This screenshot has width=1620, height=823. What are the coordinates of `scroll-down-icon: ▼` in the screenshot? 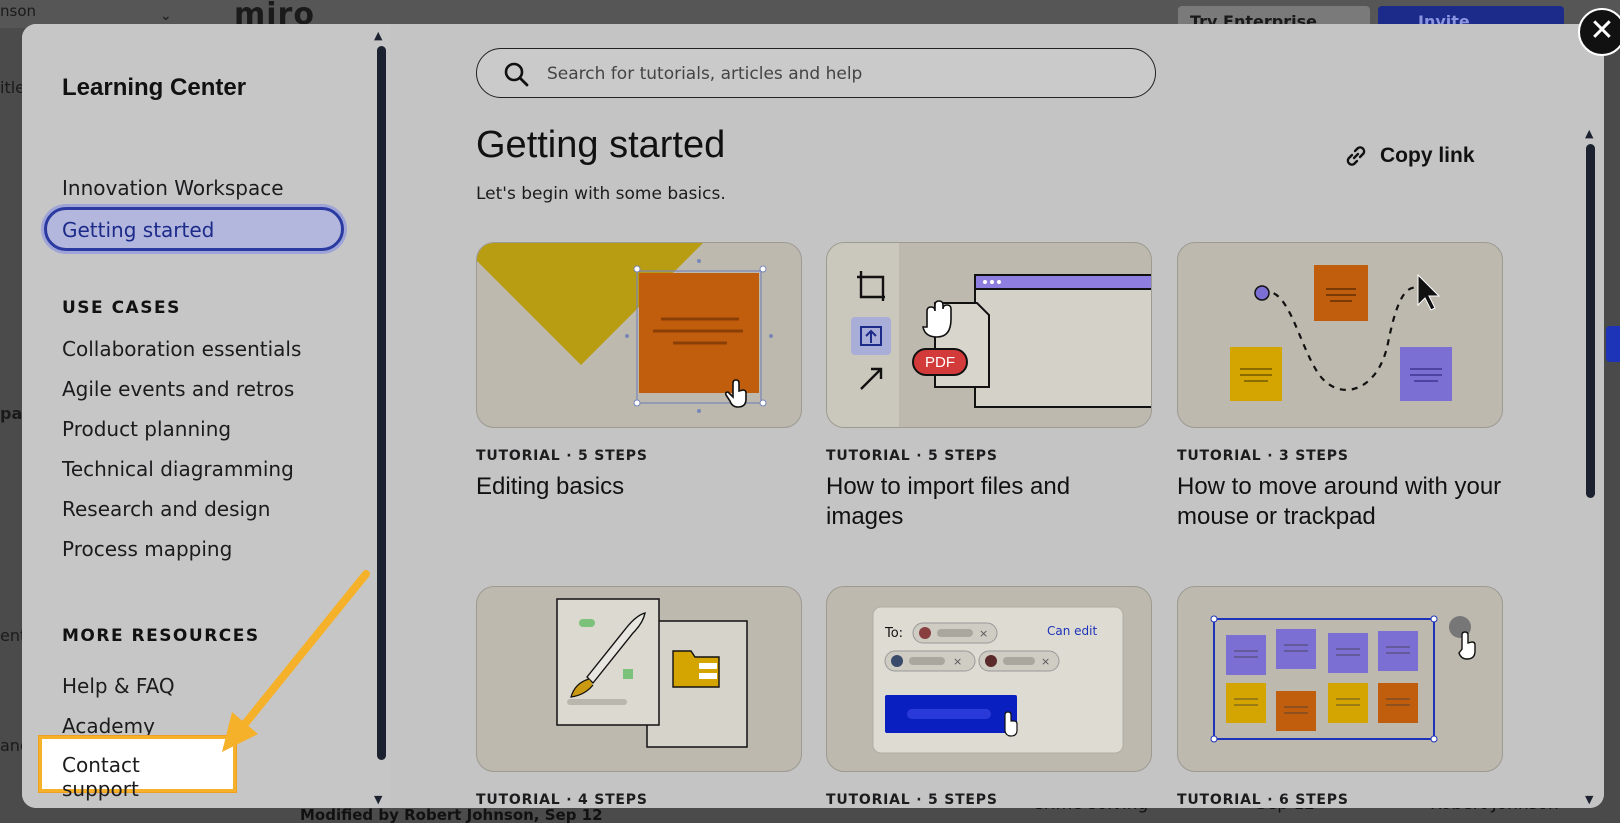 It's located at (378, 799).